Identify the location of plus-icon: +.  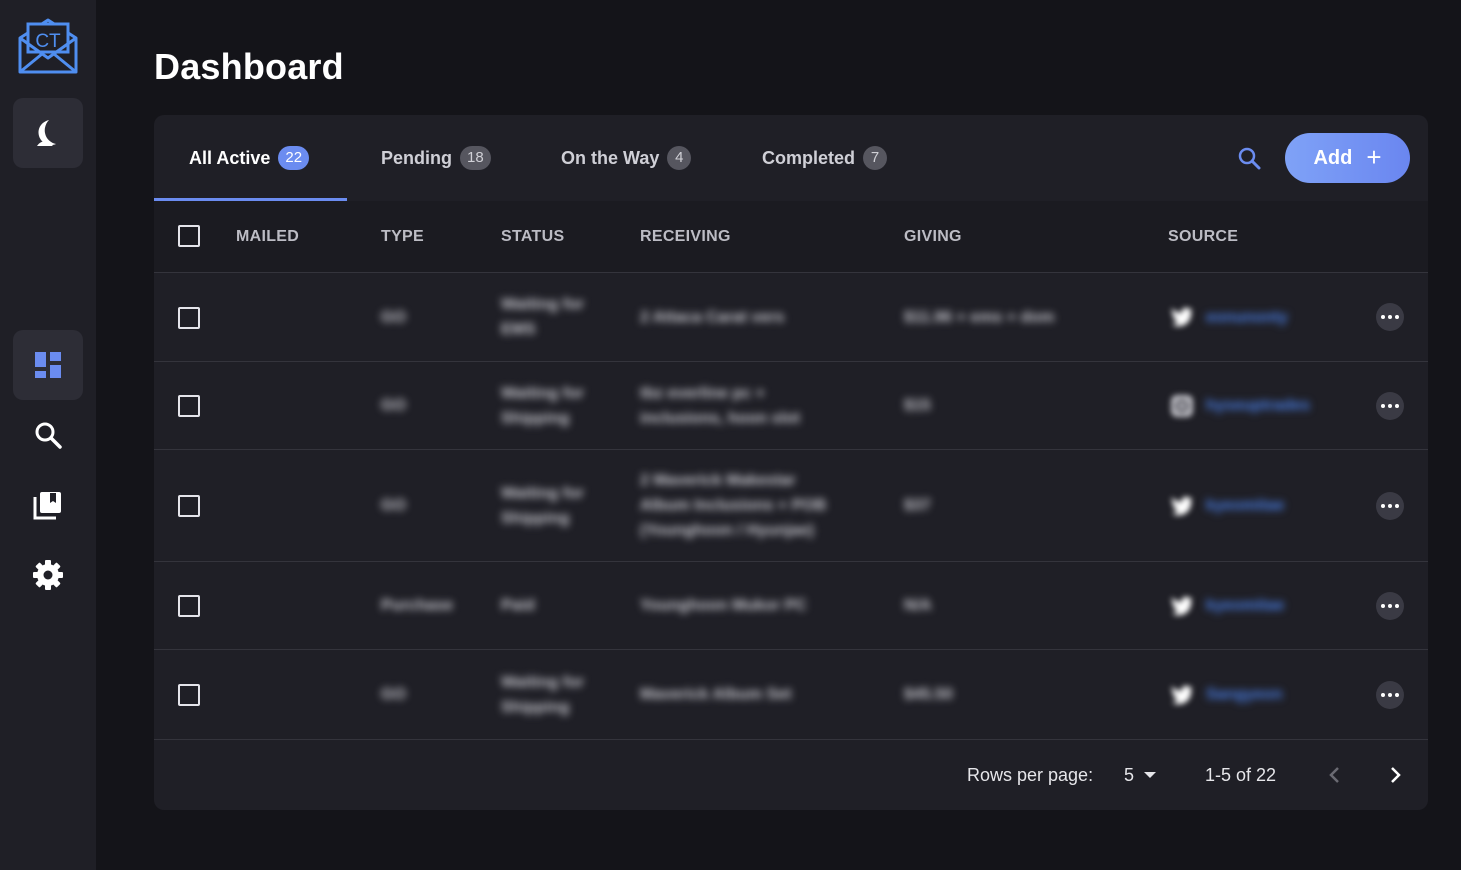
(1374, 157).